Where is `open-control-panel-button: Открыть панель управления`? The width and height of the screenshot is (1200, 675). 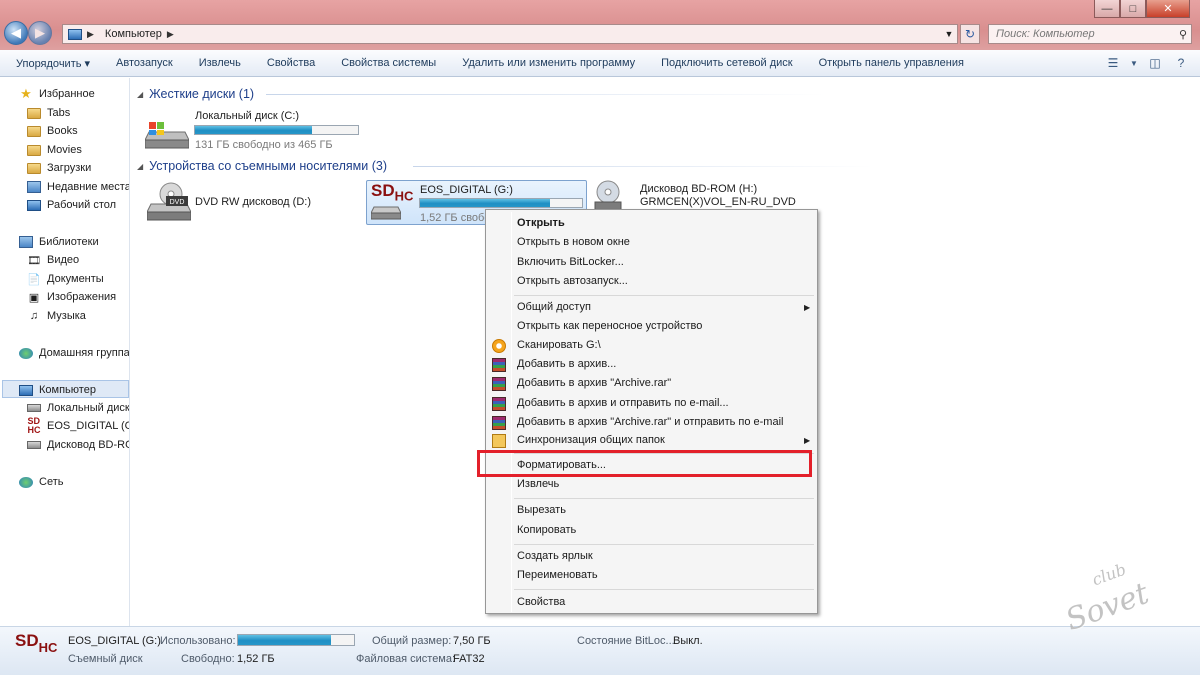 open-control-panel-button: Открыть панель управления is located at coordinates (891, 63).